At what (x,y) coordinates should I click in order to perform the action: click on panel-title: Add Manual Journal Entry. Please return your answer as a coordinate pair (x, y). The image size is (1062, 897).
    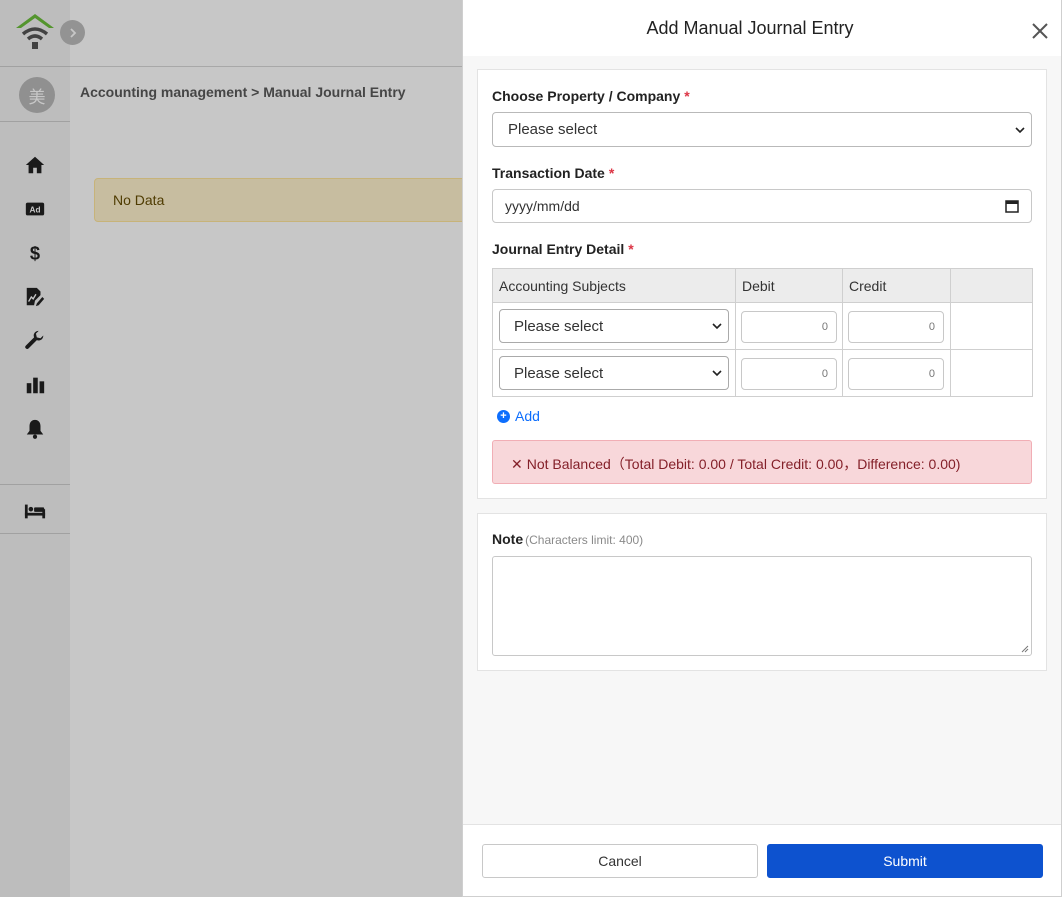
    Looking at the image, I should click on (750, 28).